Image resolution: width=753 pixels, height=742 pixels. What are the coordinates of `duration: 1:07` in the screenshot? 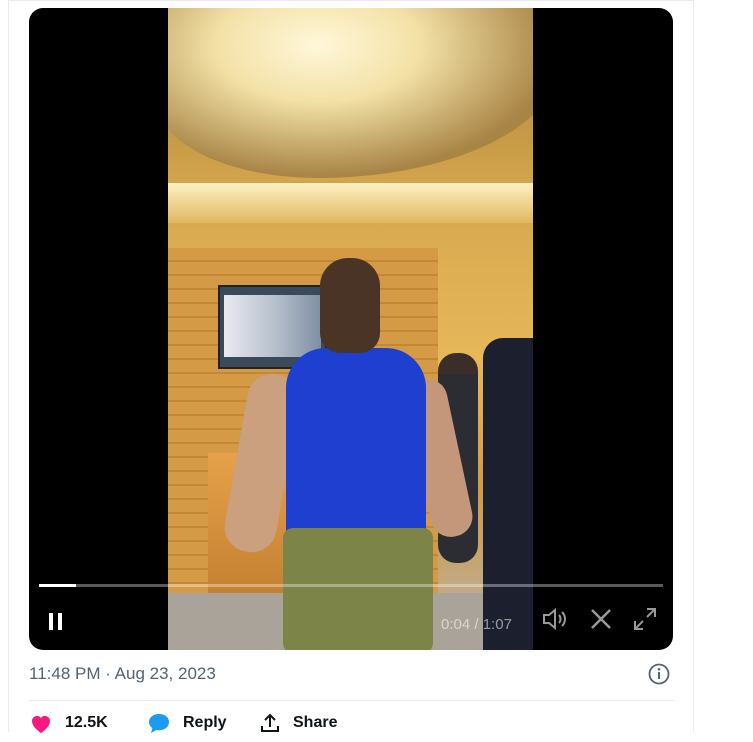 It's located at (497, 624).